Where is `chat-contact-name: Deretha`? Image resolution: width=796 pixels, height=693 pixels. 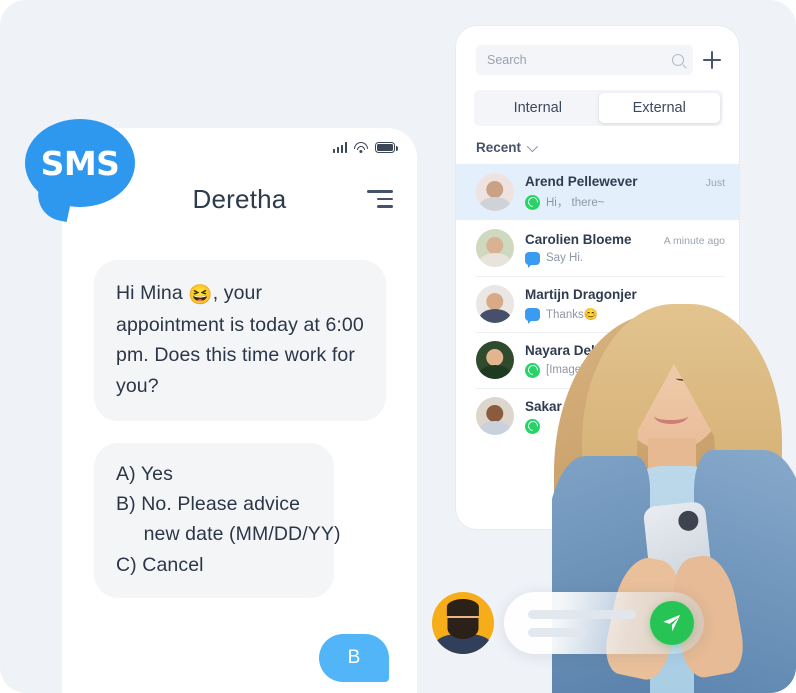
chat-contact-name: Deretha is located at coordinates (239, 198).